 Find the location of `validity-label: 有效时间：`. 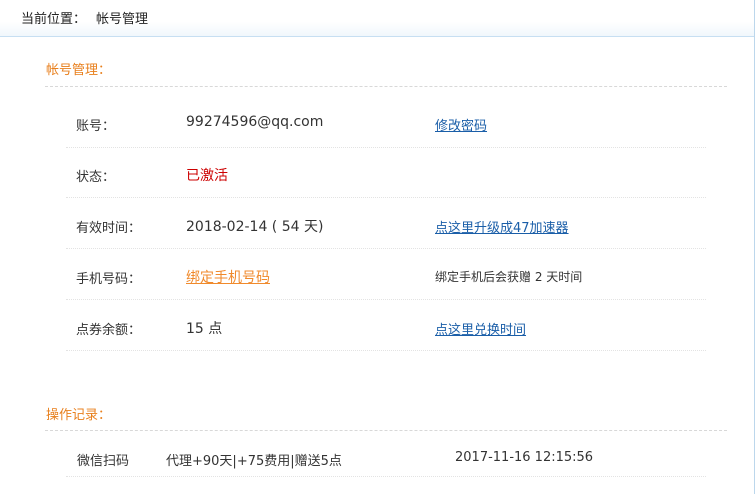

validity-label: 有效时间： is located at coordinates (109, 228).